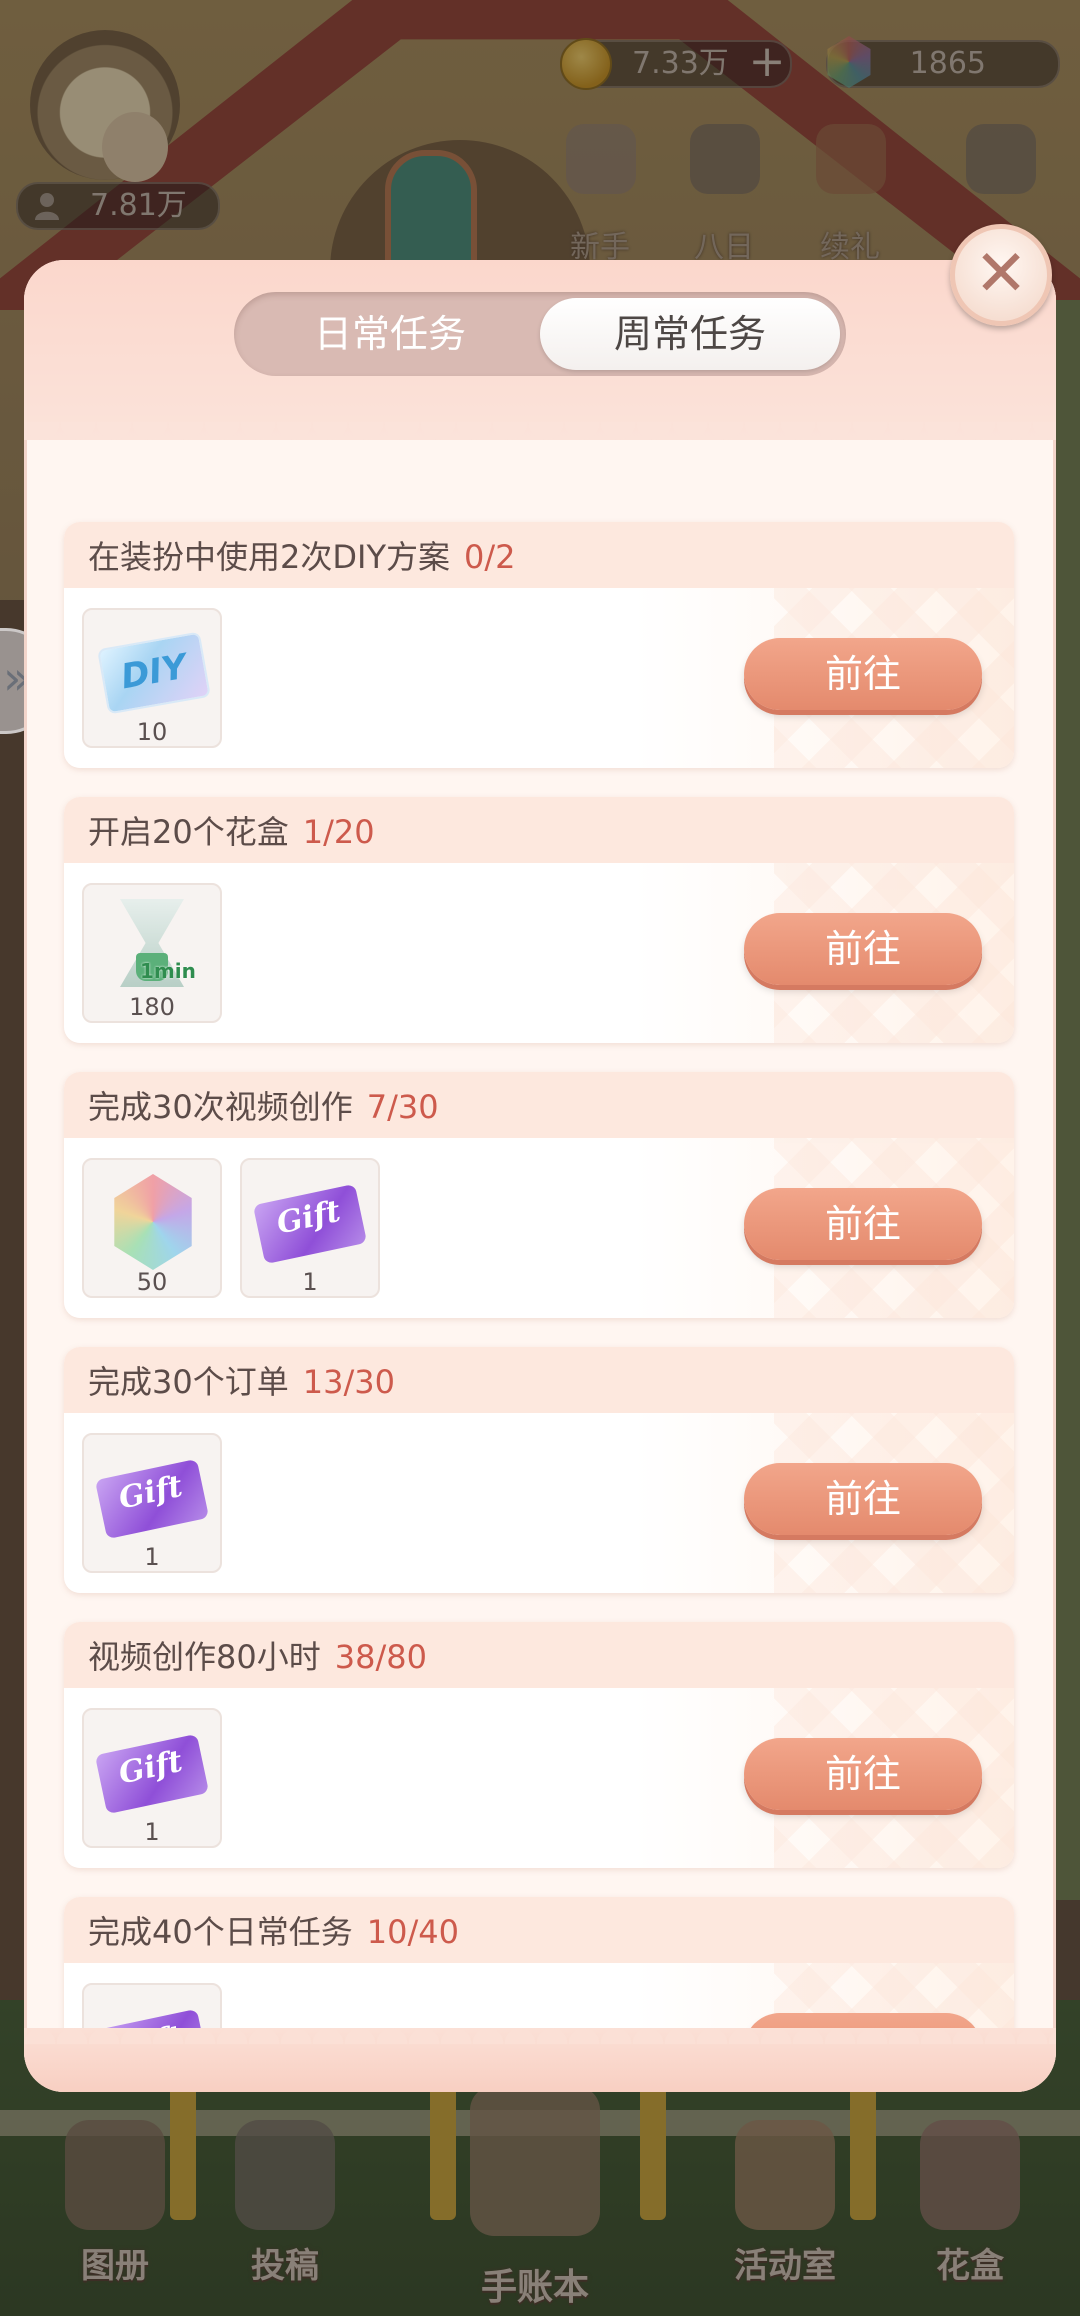 The height and width of the screenshot is (2316, 1080). I want to click on close-icon: ✕, so click(1001, 274).